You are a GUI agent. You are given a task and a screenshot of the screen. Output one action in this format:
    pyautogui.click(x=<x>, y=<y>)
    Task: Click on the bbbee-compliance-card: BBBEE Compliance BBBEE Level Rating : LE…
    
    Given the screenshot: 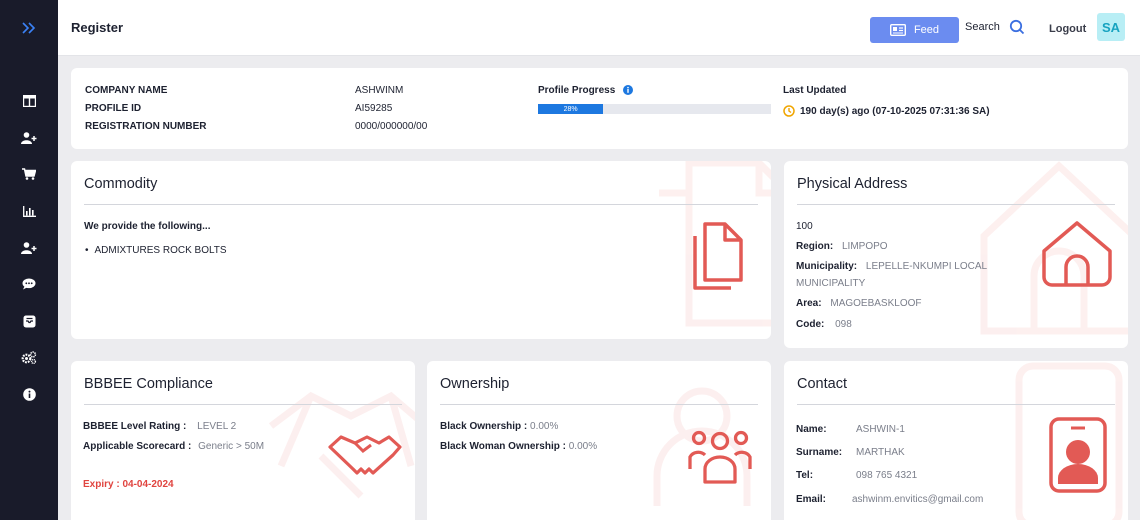 What is the action you would take?
    pyautogui.click(x=243, y=440)
    